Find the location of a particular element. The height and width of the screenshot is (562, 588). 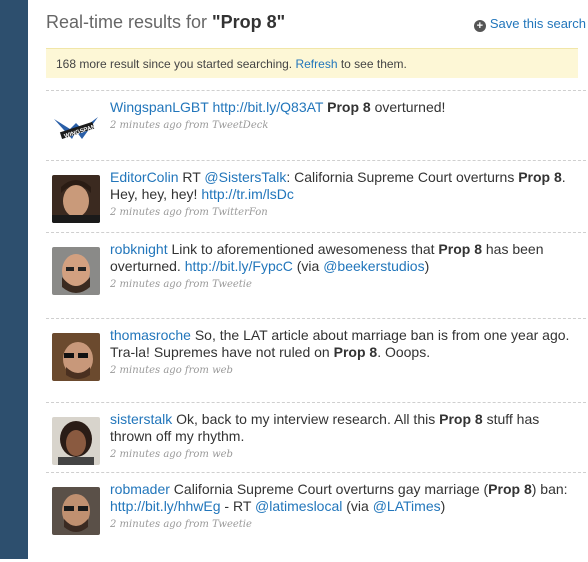

tweet-link: http://tr.im/lsDc is located at coordinates (247, 194).